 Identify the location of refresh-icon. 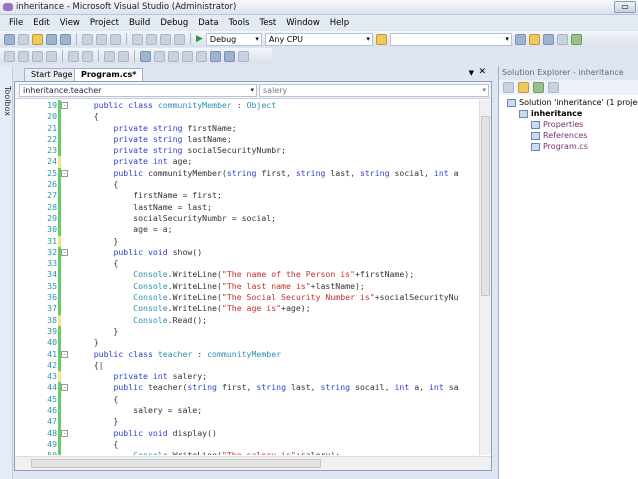
(538, 87).